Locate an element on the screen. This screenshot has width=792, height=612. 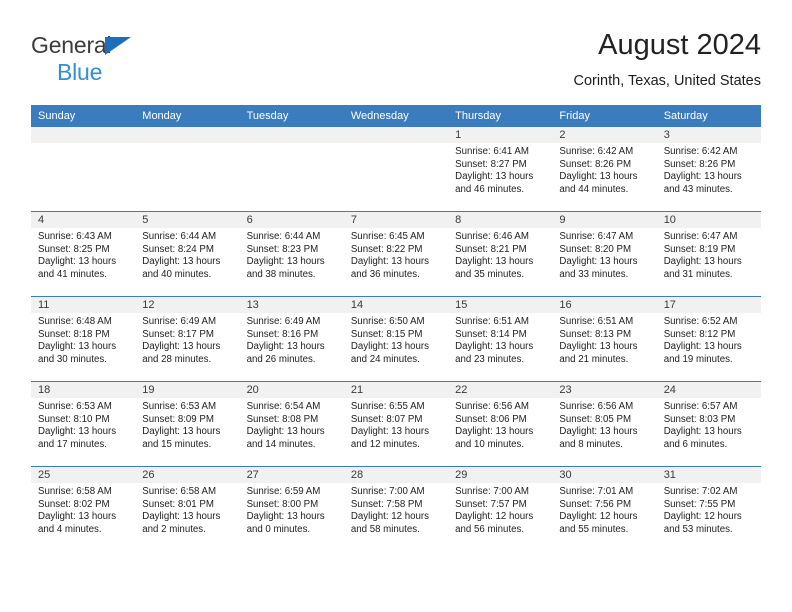
daylight-text-line2: and 53 minutes. is located at coordinates (698, 529).